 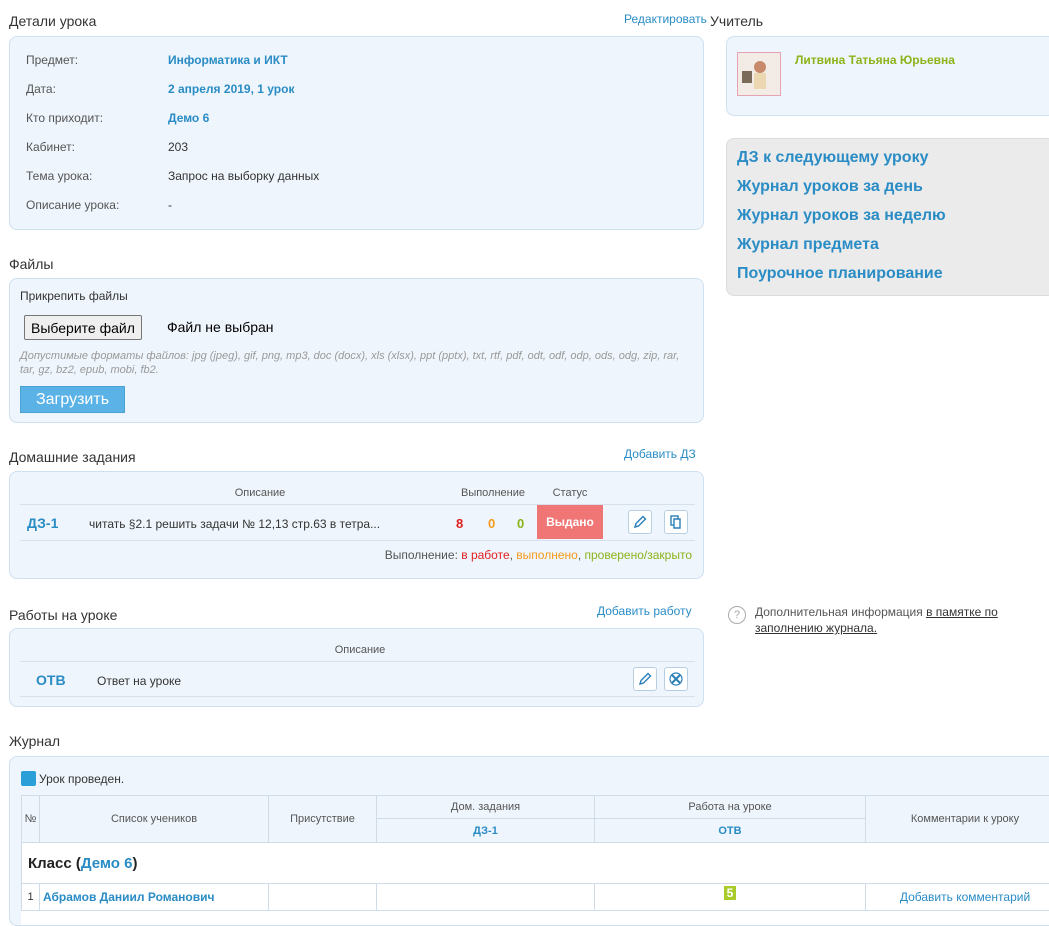 I want to click on header-attendance: Присутствие, so click(x=322, y=819).